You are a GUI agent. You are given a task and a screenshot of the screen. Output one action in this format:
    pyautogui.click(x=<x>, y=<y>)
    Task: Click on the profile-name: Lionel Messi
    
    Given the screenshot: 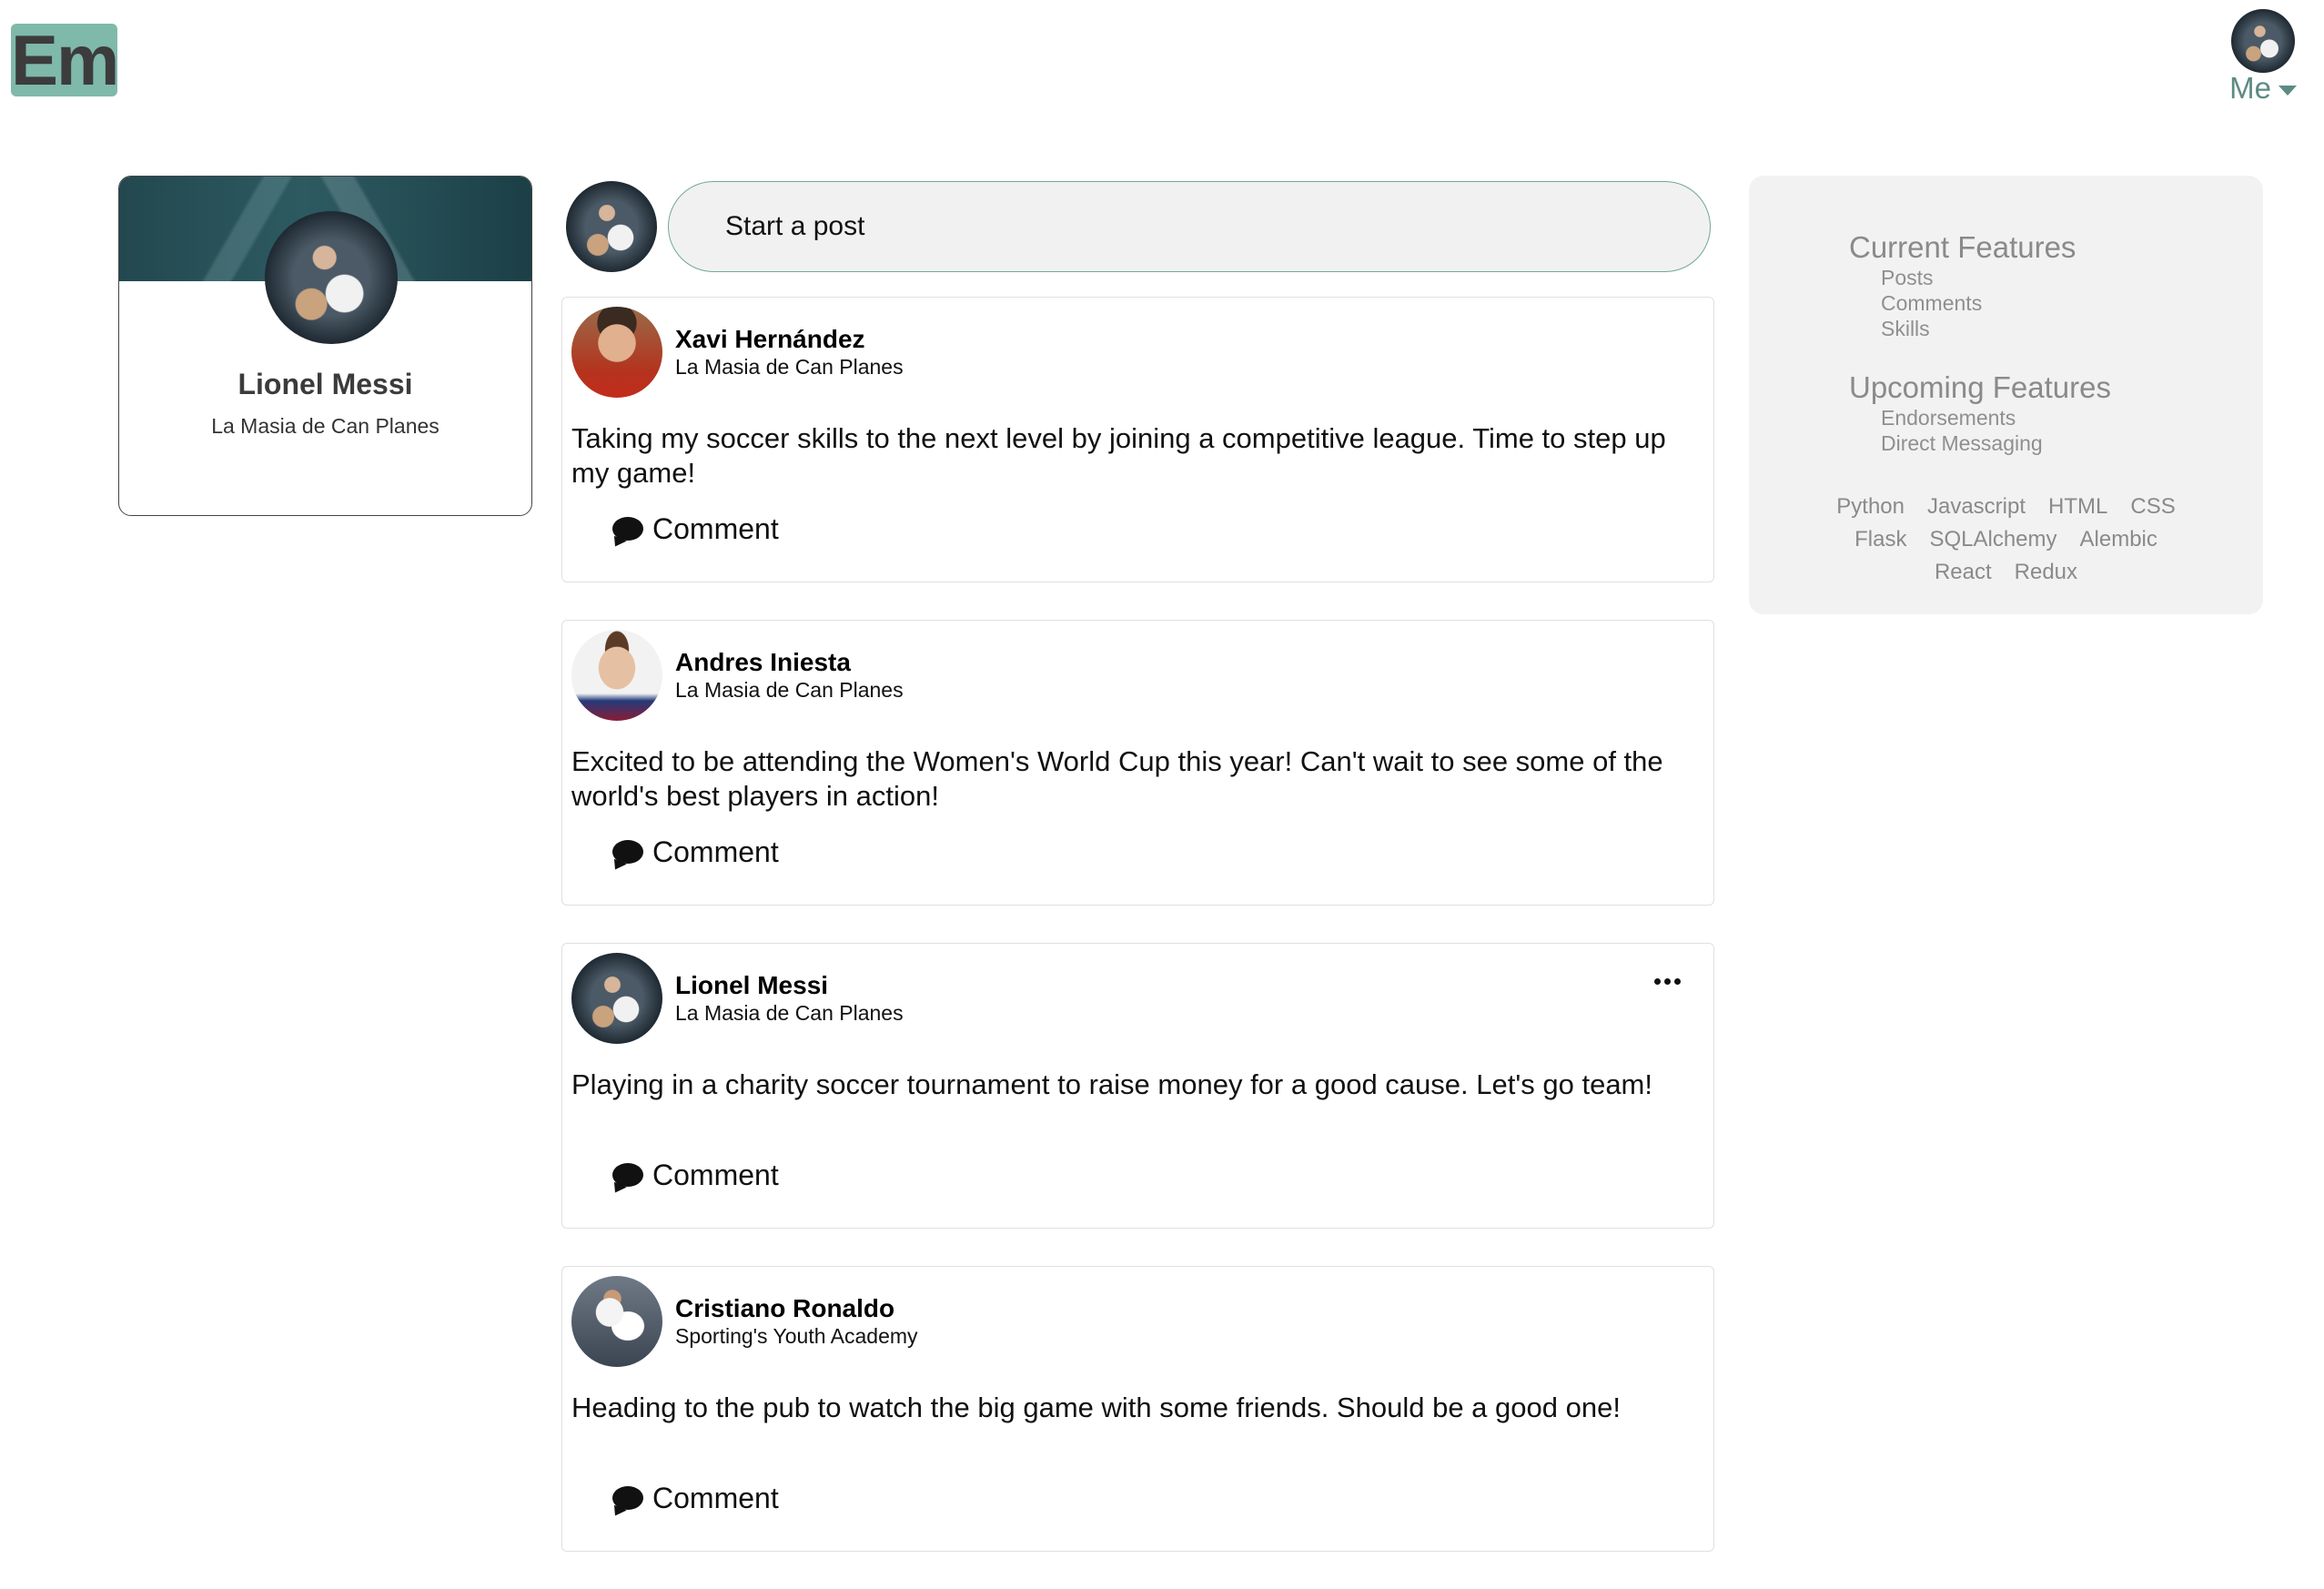 What is the action you would take?
    pyautogui.click(x=325, y=385)
    